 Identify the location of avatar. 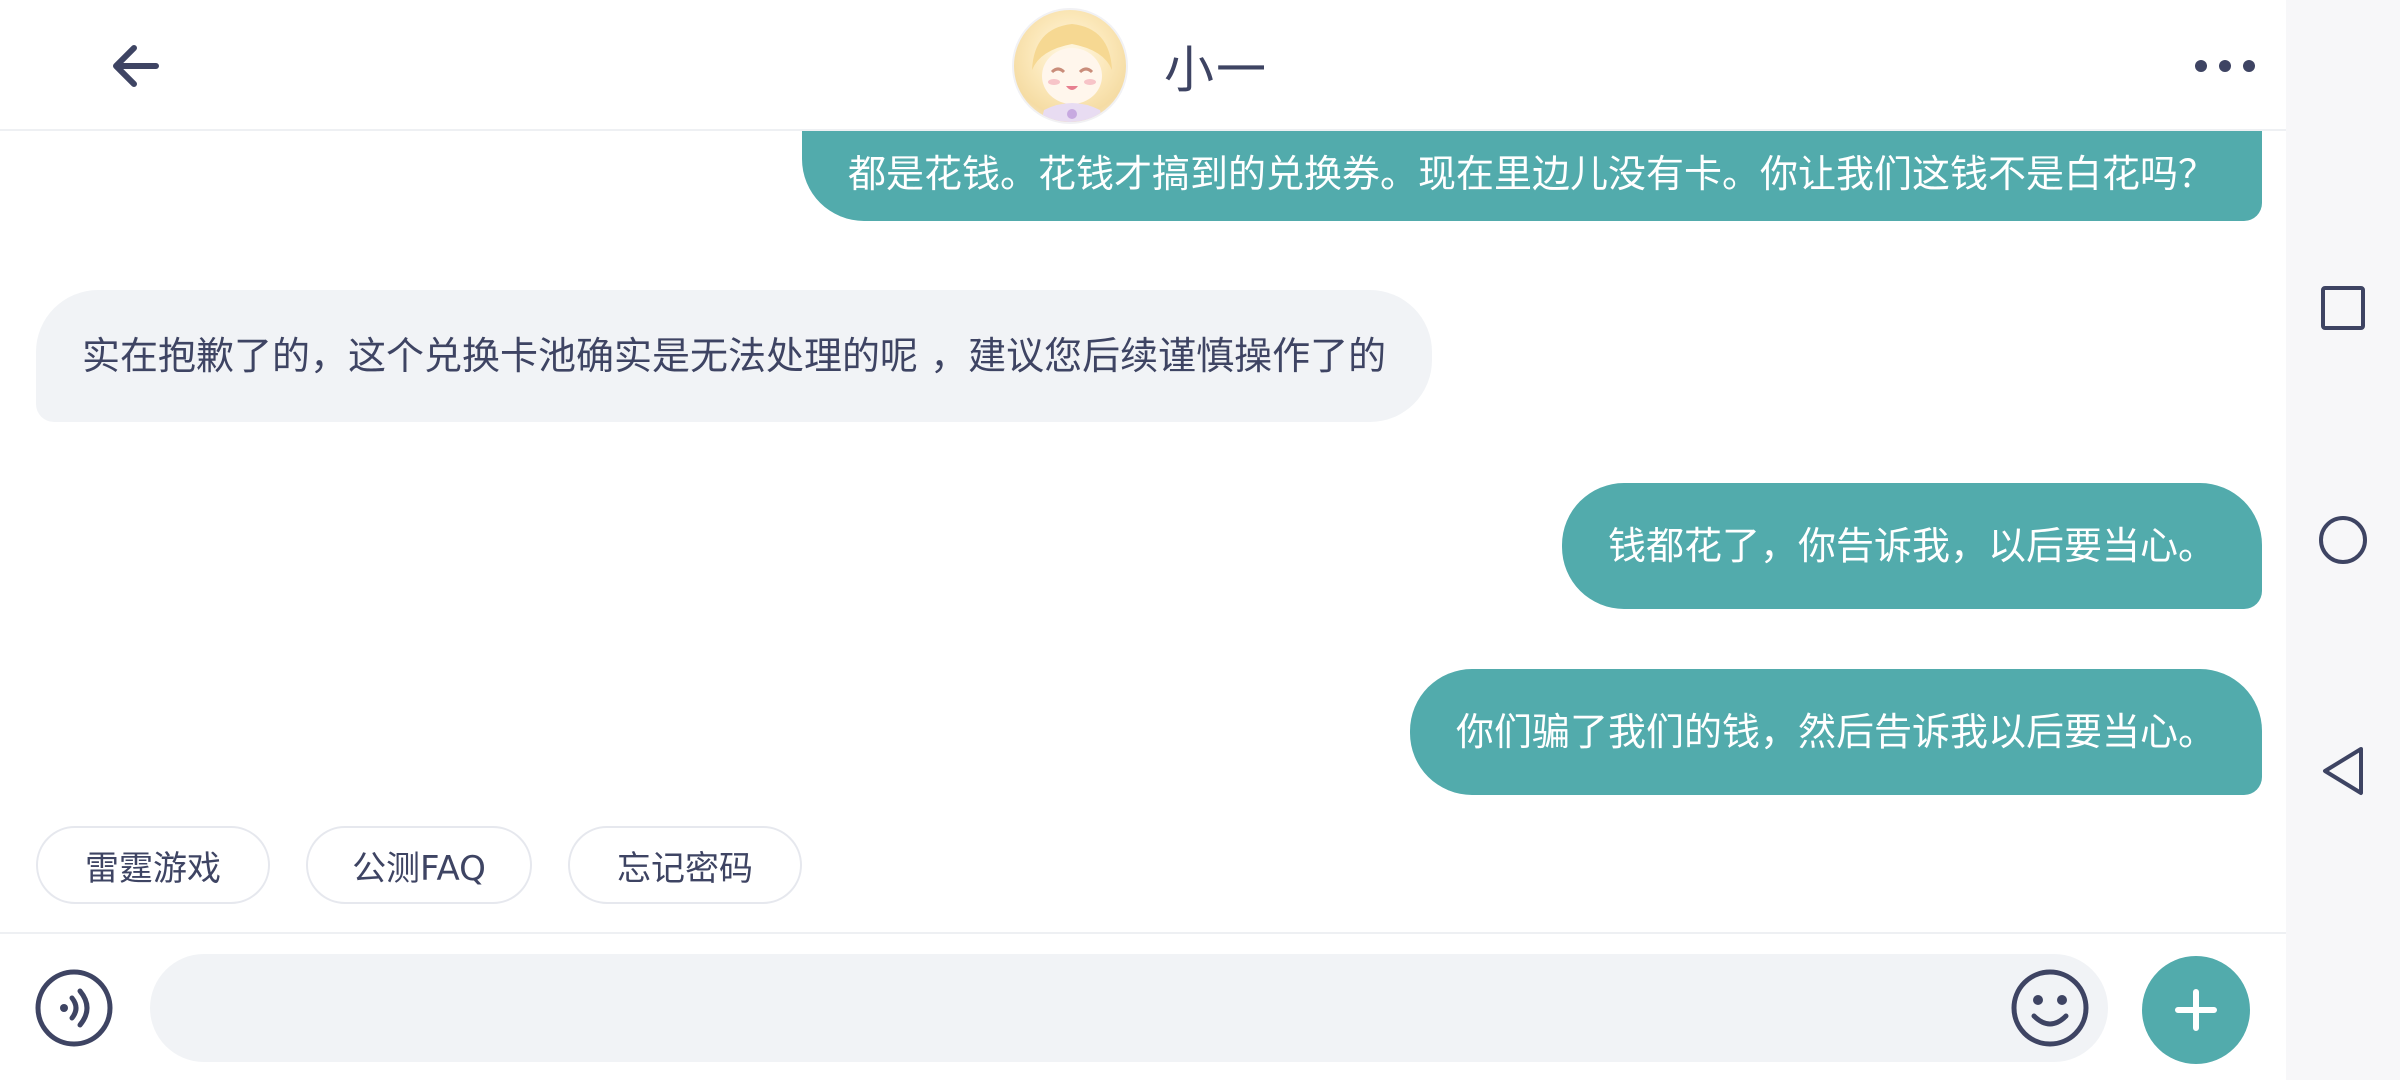
(1070, 66).